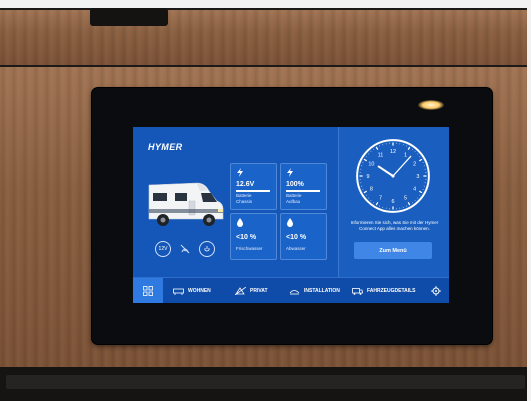  I want to click on bottom-rail, so click(265, 384).